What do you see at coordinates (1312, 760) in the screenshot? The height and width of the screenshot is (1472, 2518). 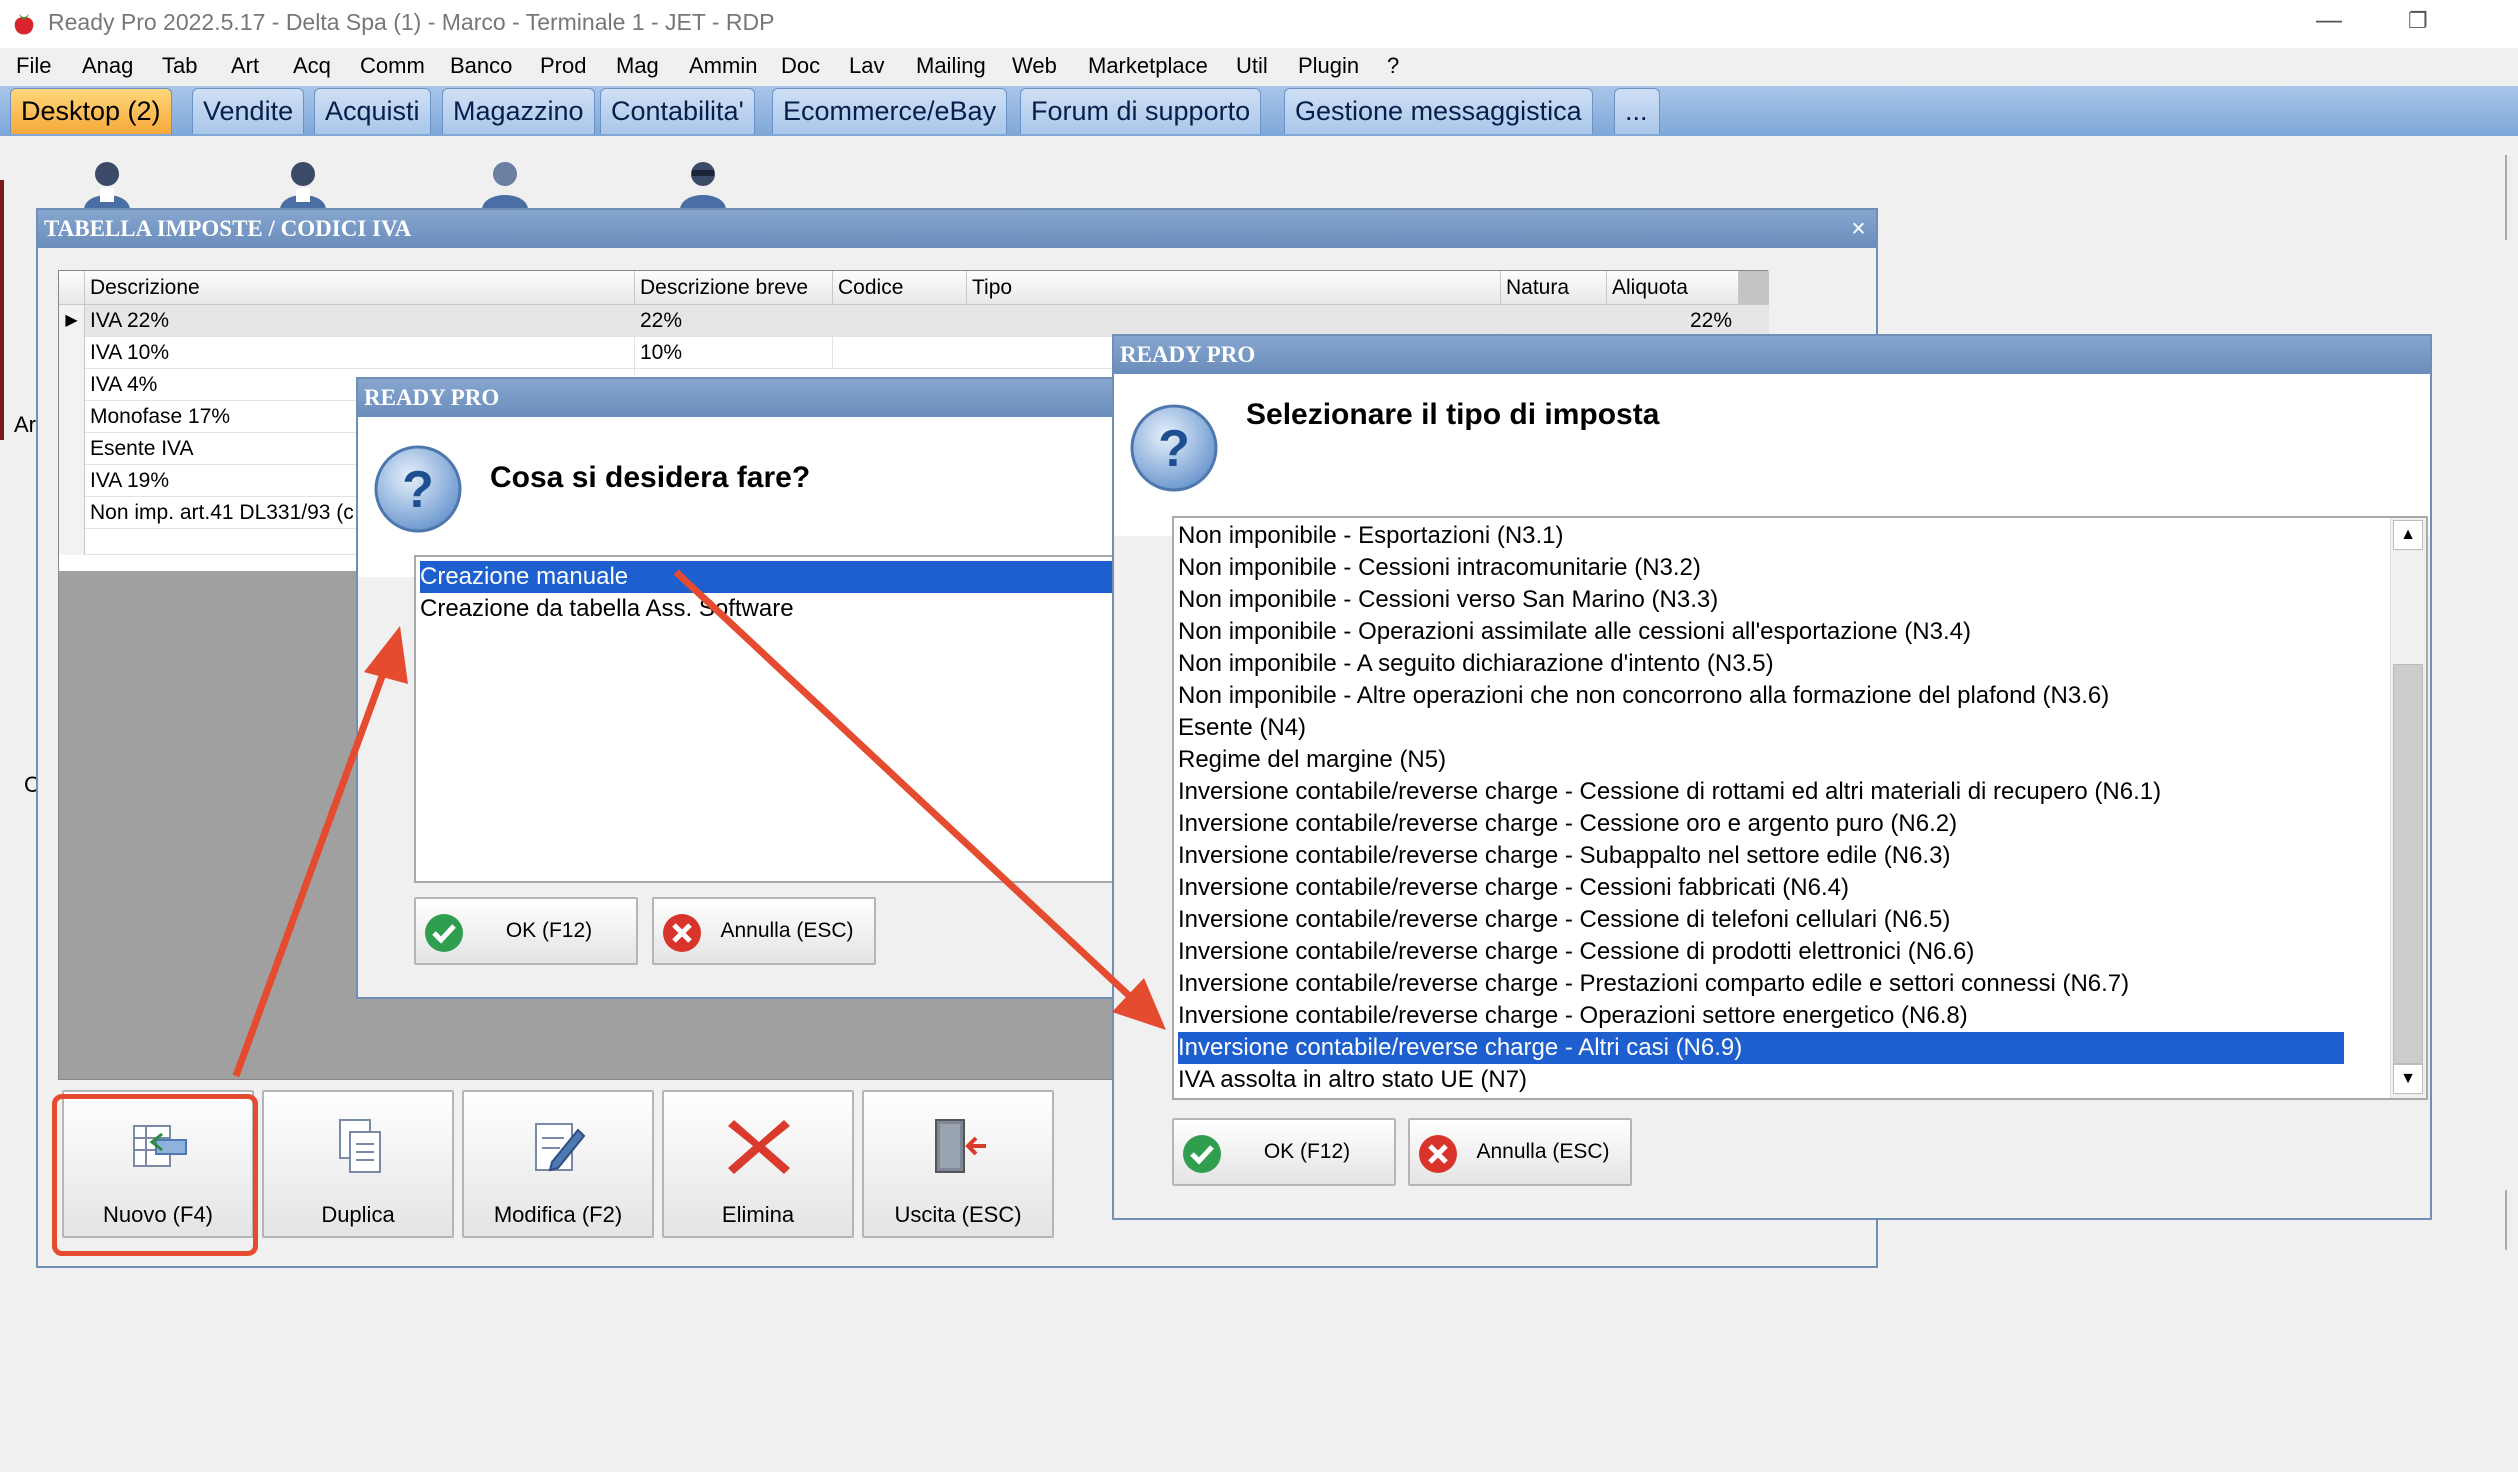 I see `list-item: Regime del margine (N5)` at bounding box center [1312, 760].